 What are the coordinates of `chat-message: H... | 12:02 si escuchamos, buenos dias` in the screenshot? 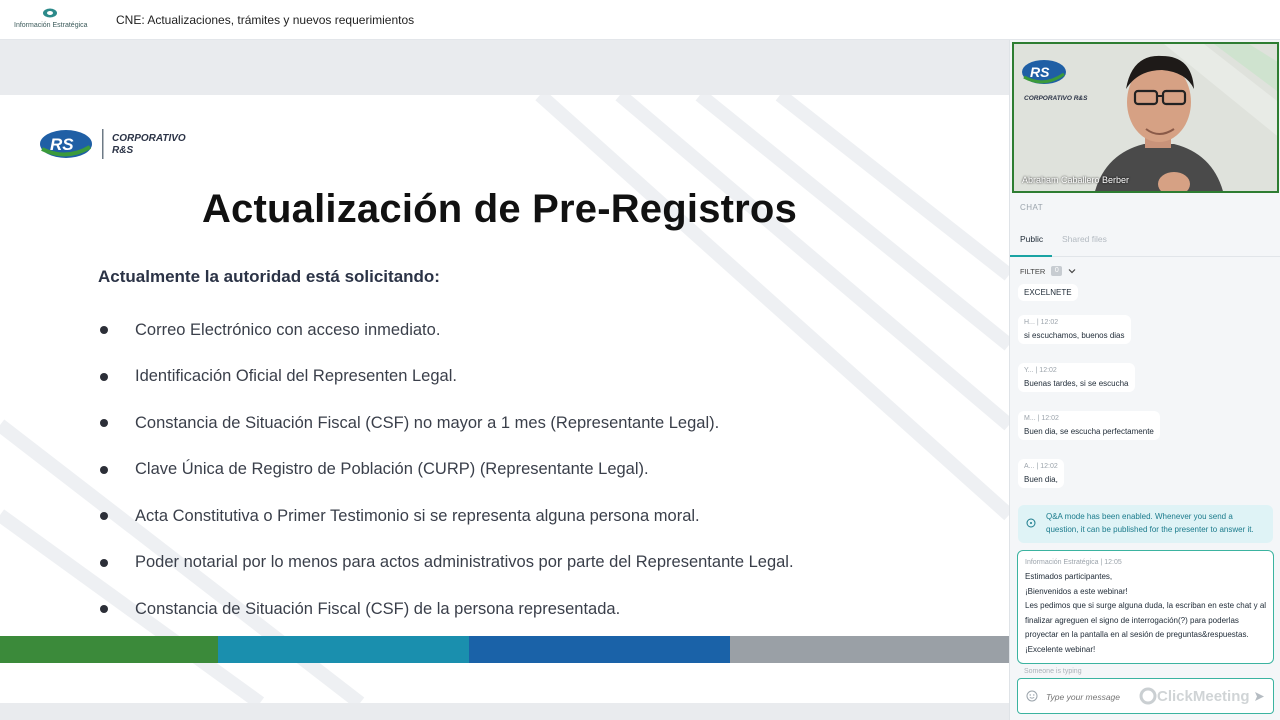 It's located at (1074, 329).